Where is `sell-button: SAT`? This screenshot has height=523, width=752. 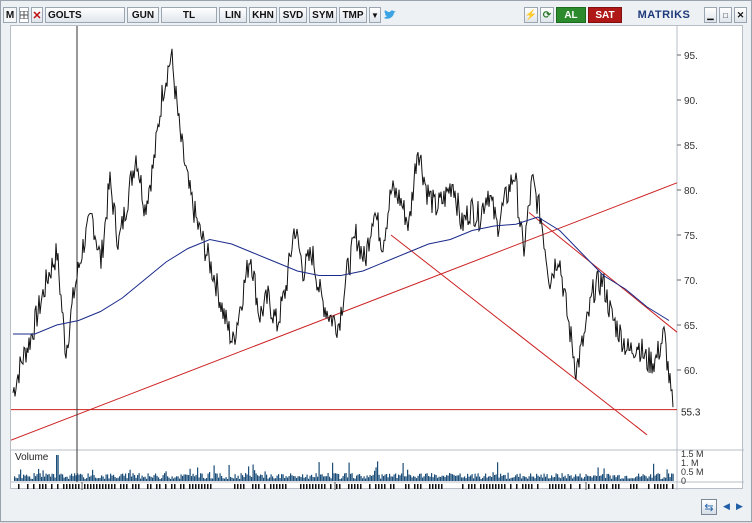
sell-button: SAT is located at coordinates (605, 15).